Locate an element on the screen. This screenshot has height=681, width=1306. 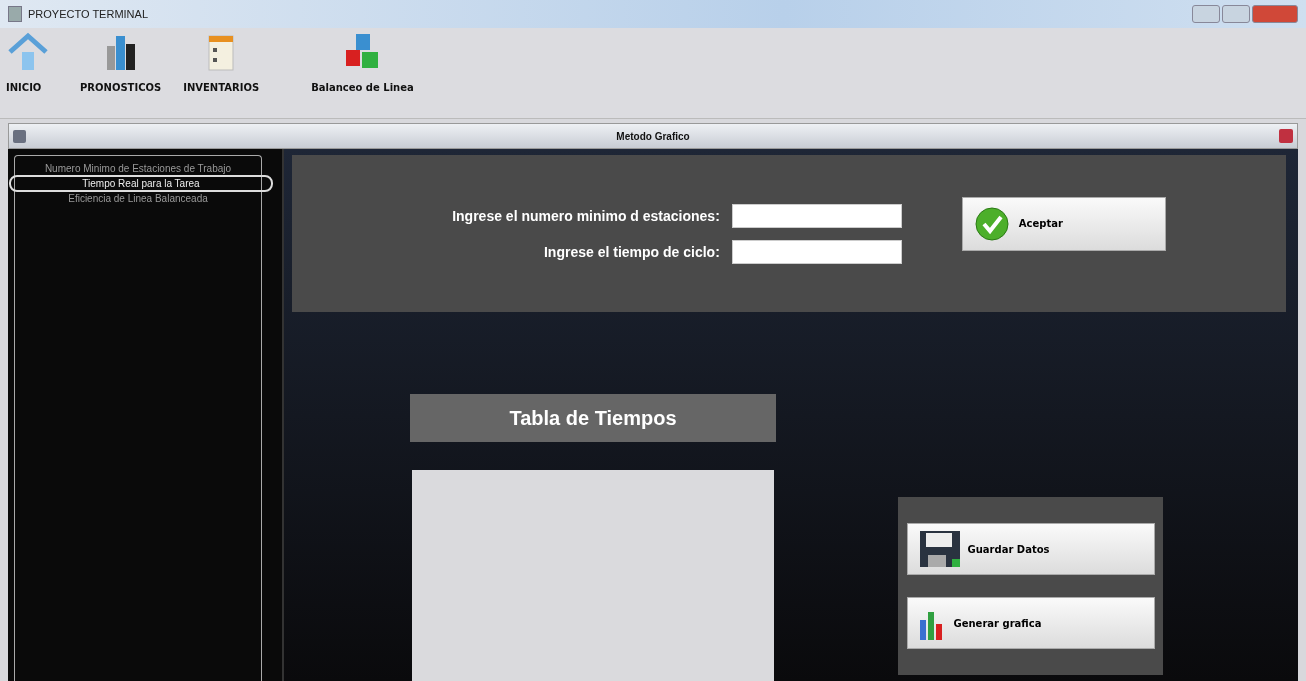
window-title: PROYECTO TERMINAL is located at coordinates (88, 14).